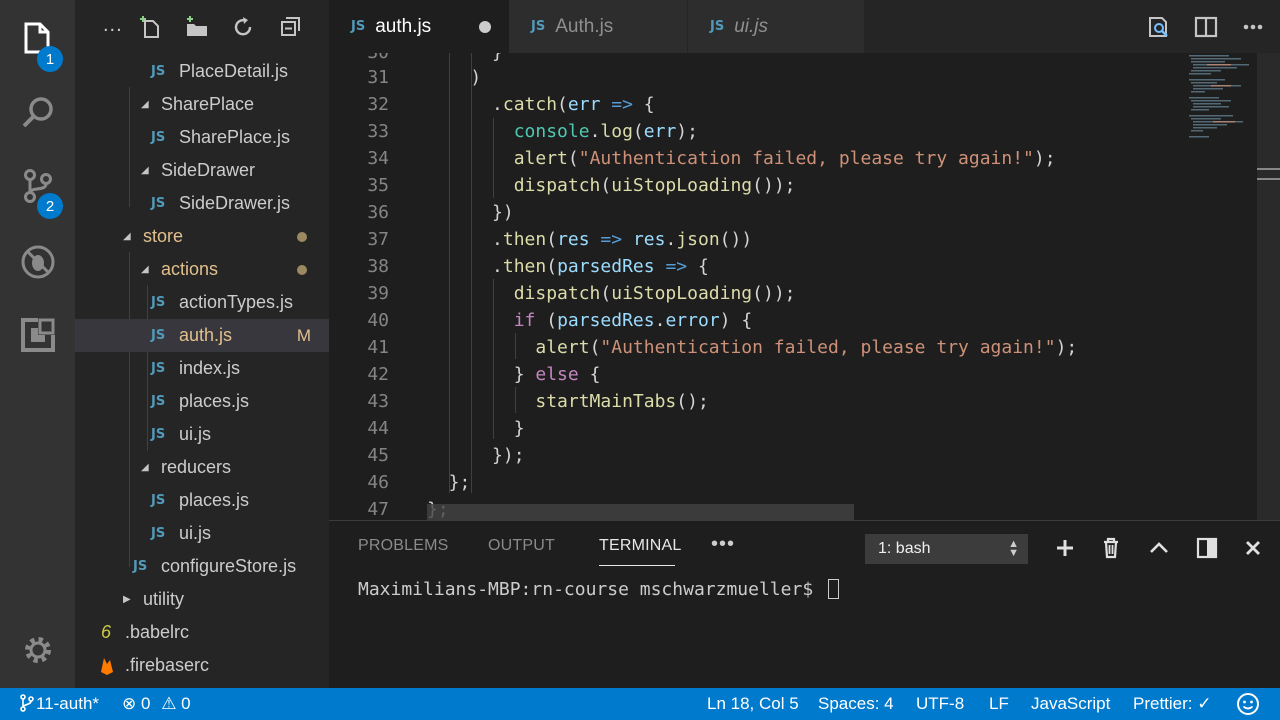 The height and width of the screenshot is (720, 1280). What do you see at coordinates (37, 113) in the screenshot?
I see `search-button` at bounding box center [37, 113].